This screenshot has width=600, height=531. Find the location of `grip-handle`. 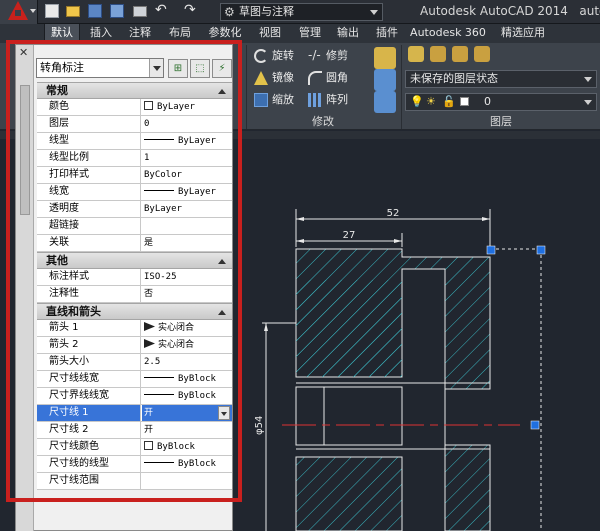

grip-handle is located at coordinates (491, 250).